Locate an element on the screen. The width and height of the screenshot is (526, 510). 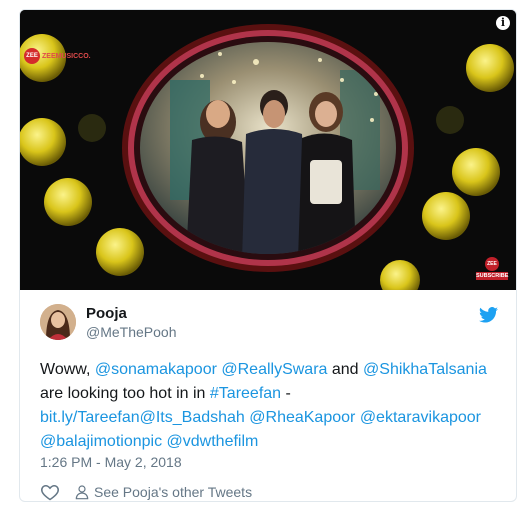
avatar is located at coordinates (58, 322).